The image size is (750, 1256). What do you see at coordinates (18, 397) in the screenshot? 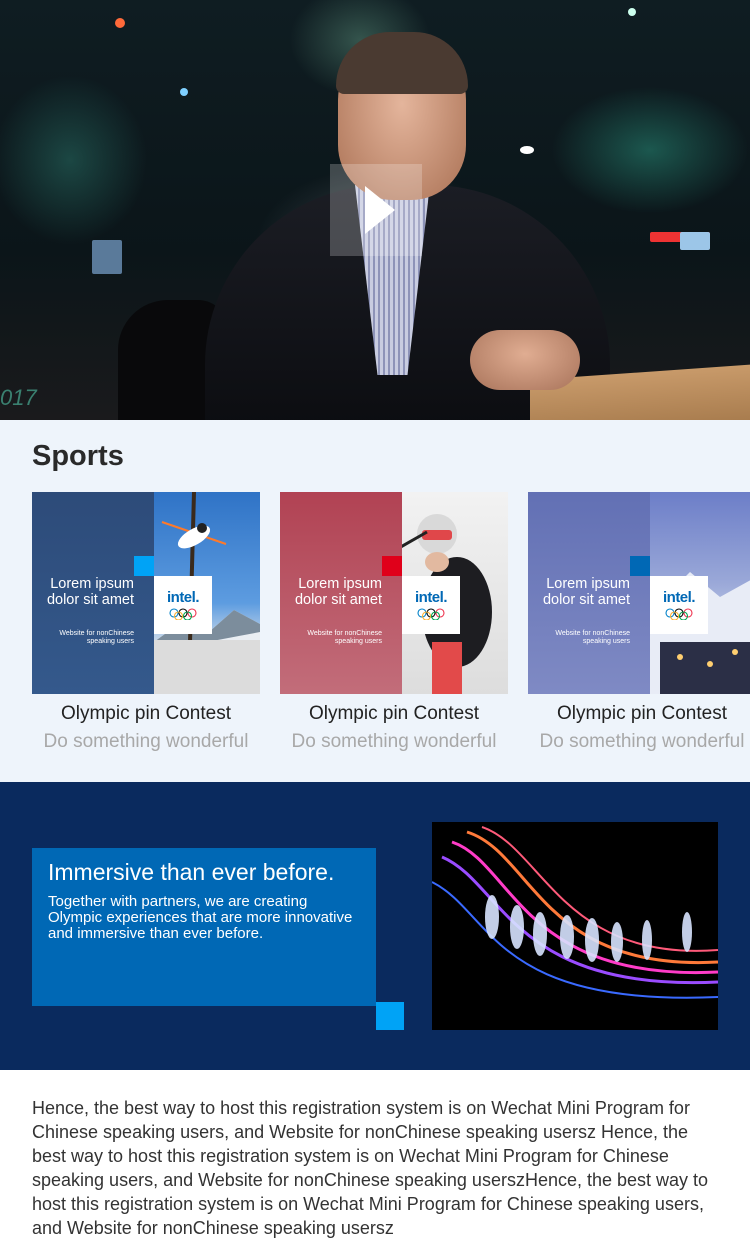
I see `backdrop-year: 017` at bounding box center [18, 397].